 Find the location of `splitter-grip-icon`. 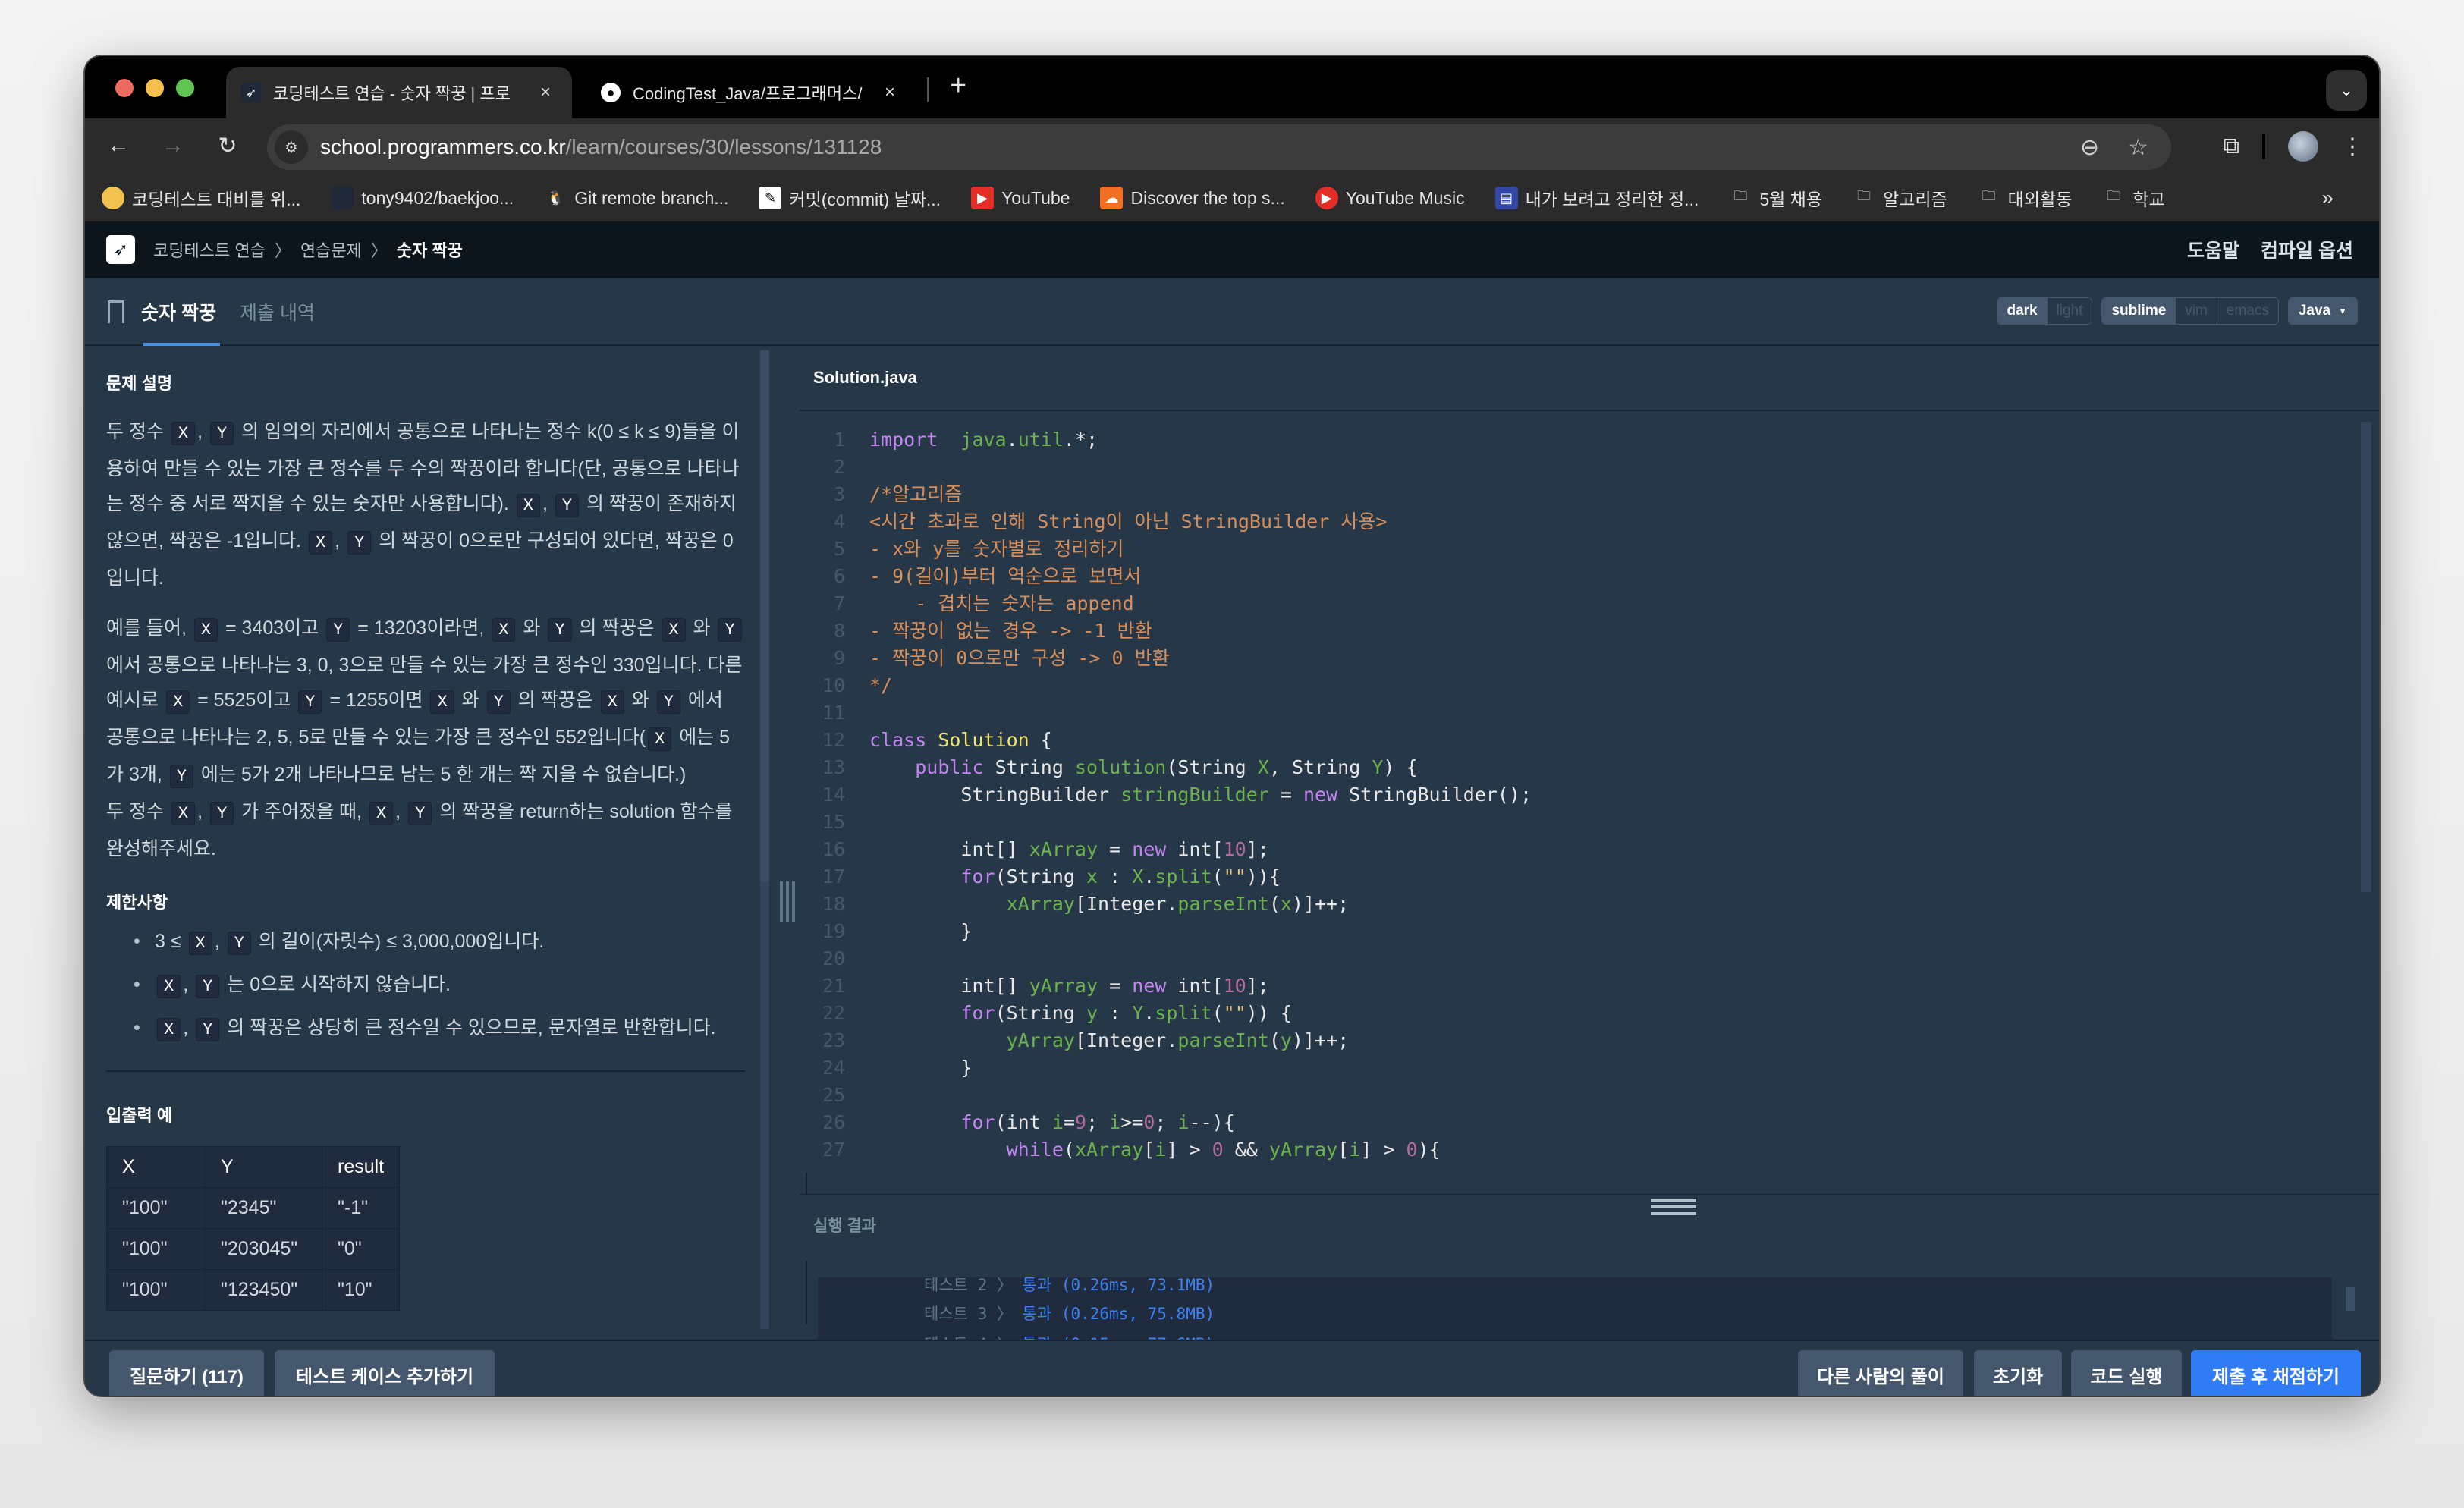

splitter-grip-icon is located at coordinates (787, 901).